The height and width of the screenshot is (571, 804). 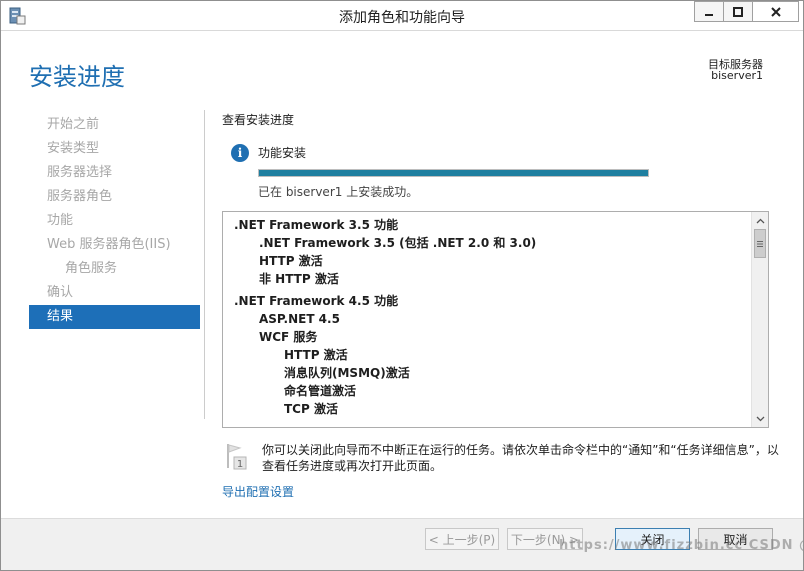 I want to click on watermark: https://www.fizzbin.cc CSDN @blogwym, so click(x=681, y=545).